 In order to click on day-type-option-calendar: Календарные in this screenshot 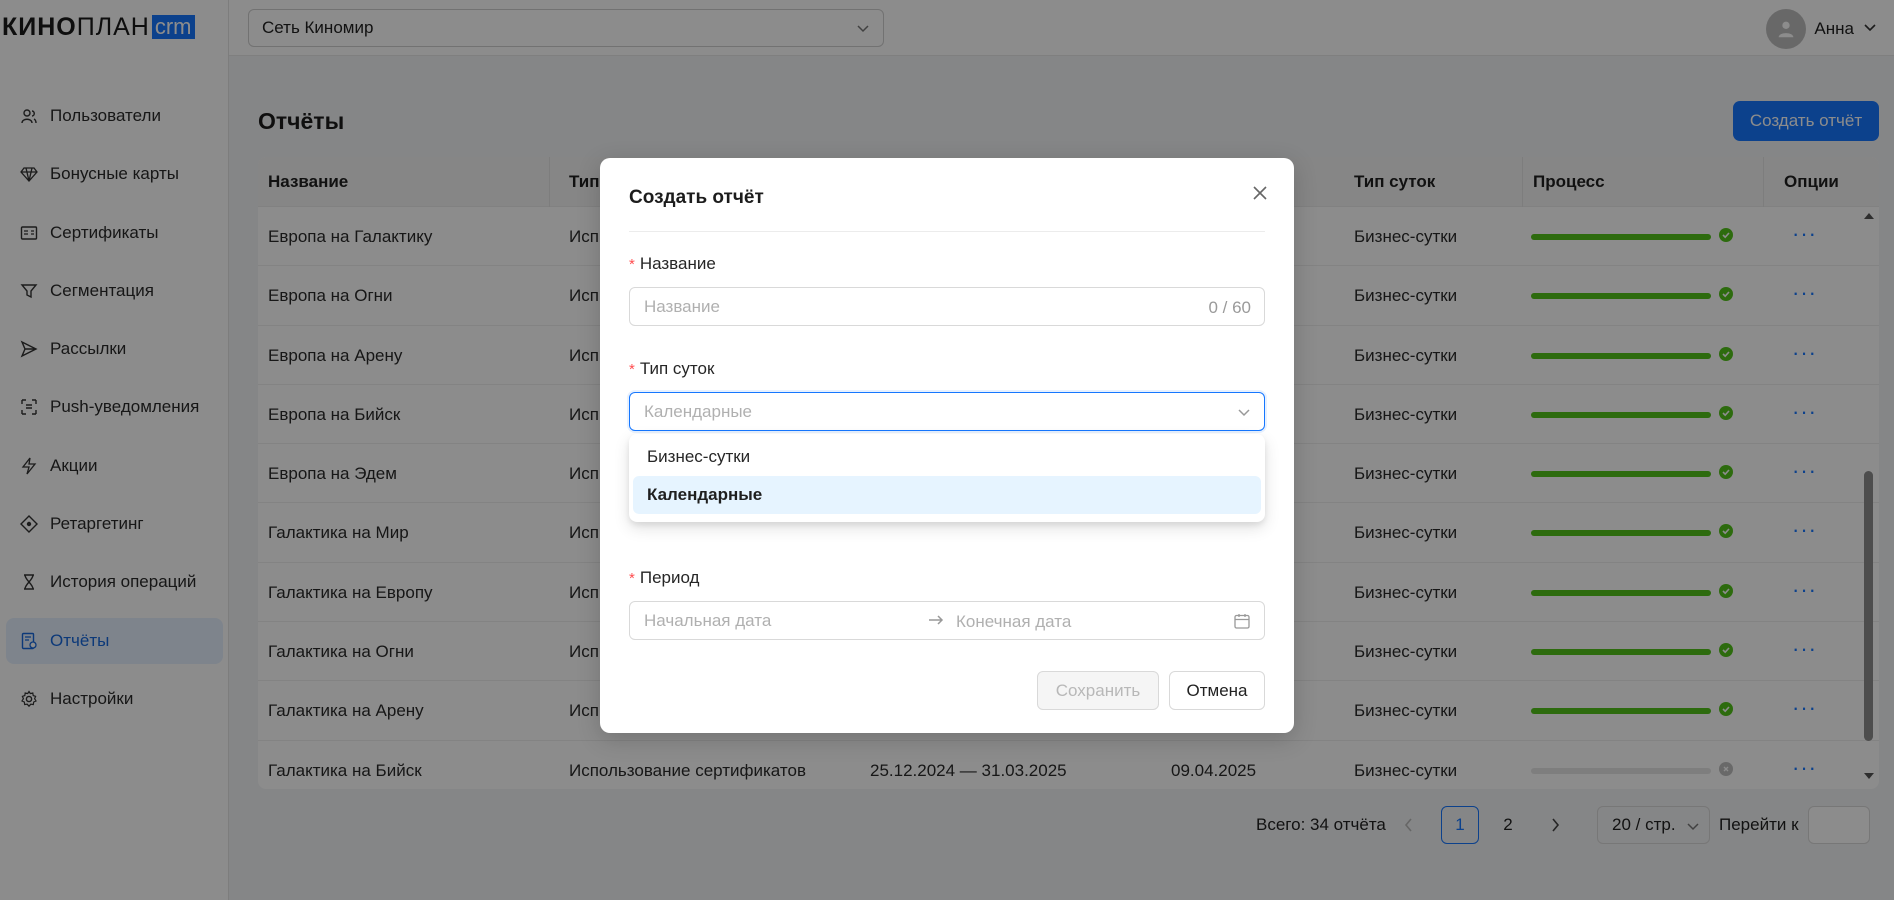, I will do `click(947, 495)`.